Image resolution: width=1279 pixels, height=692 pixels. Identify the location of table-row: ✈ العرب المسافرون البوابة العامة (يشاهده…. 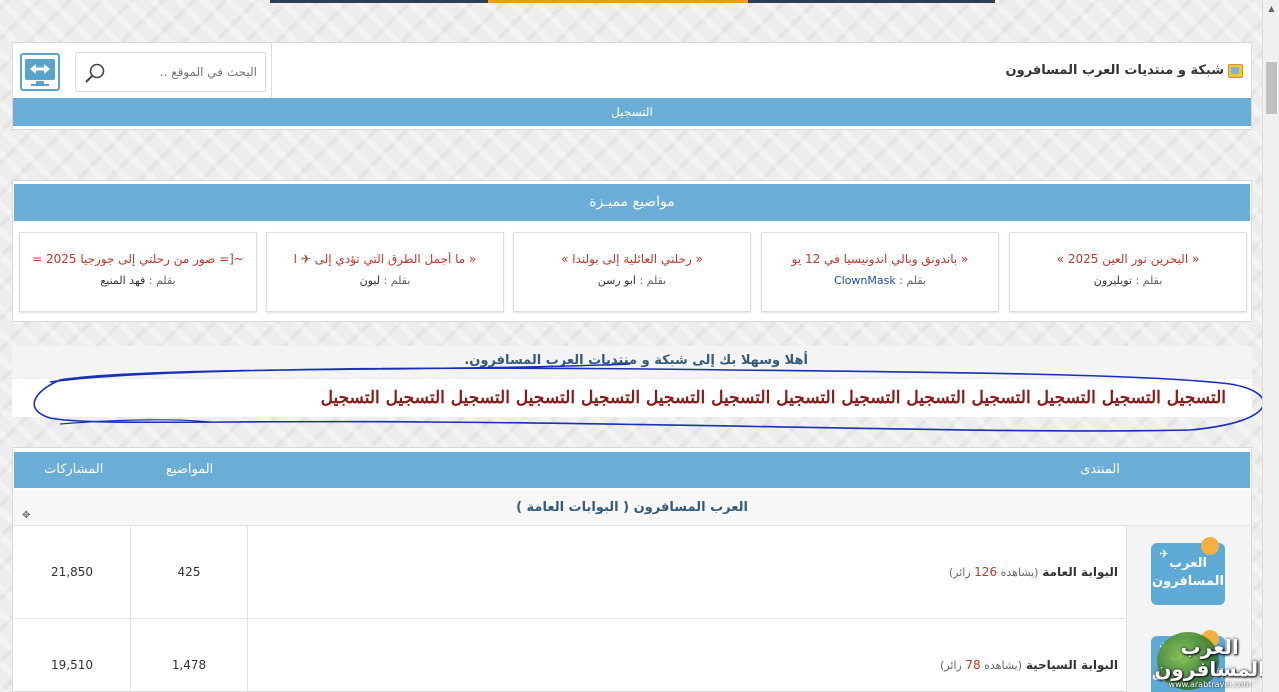
(632, 572).